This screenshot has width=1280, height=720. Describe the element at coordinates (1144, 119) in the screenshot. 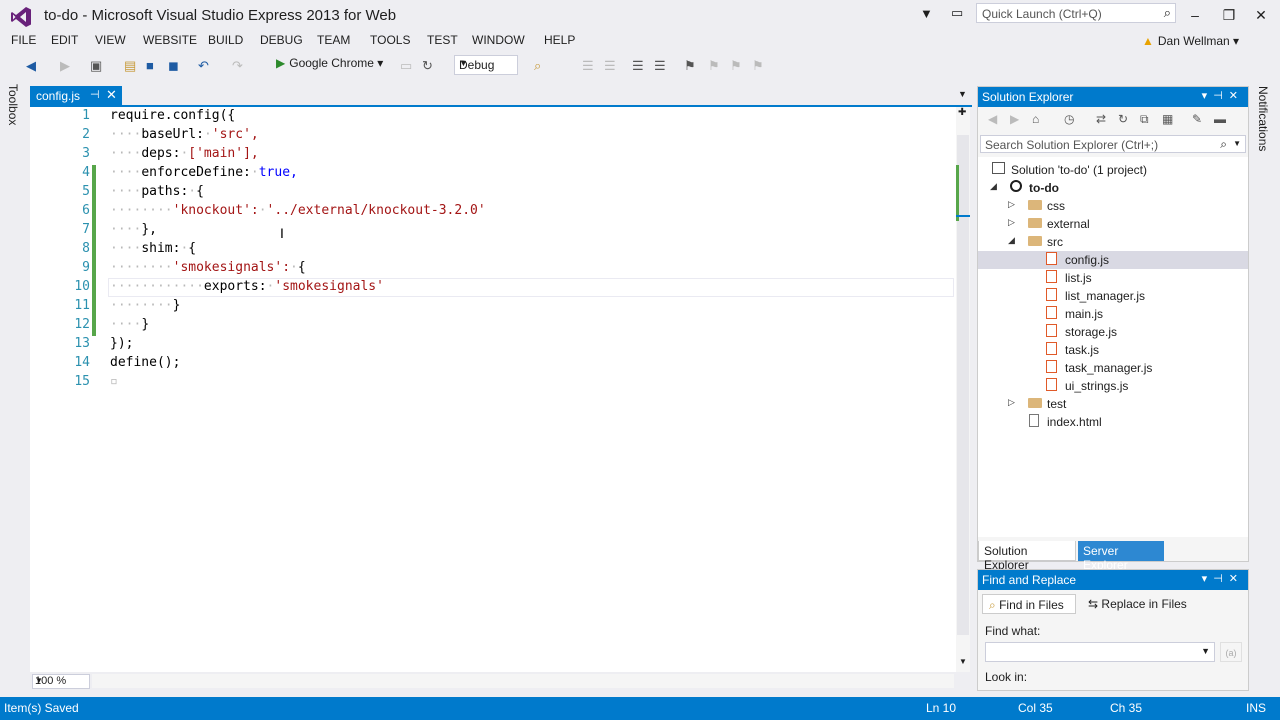

I see `collapse-all-icon: ⧉` at that location.